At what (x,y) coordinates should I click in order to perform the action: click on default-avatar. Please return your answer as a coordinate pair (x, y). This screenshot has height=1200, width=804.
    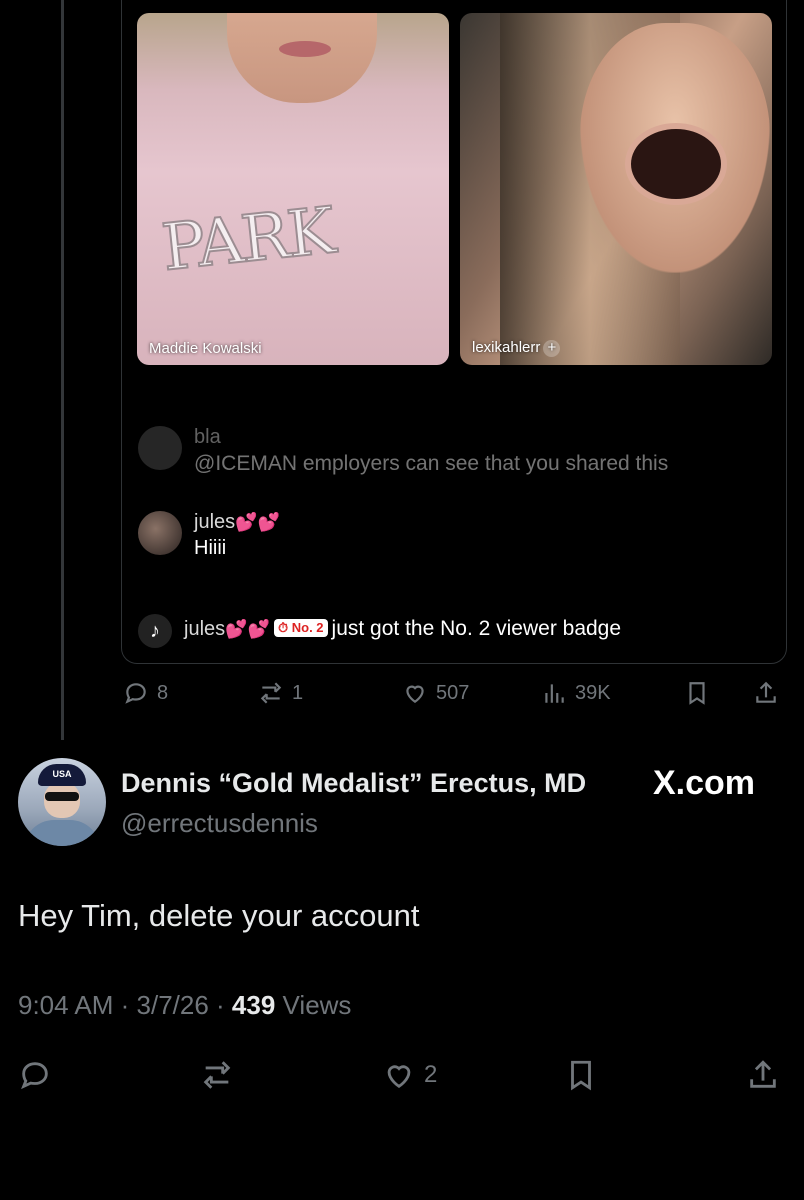
    Looking at the image, I should click on (160, 448).